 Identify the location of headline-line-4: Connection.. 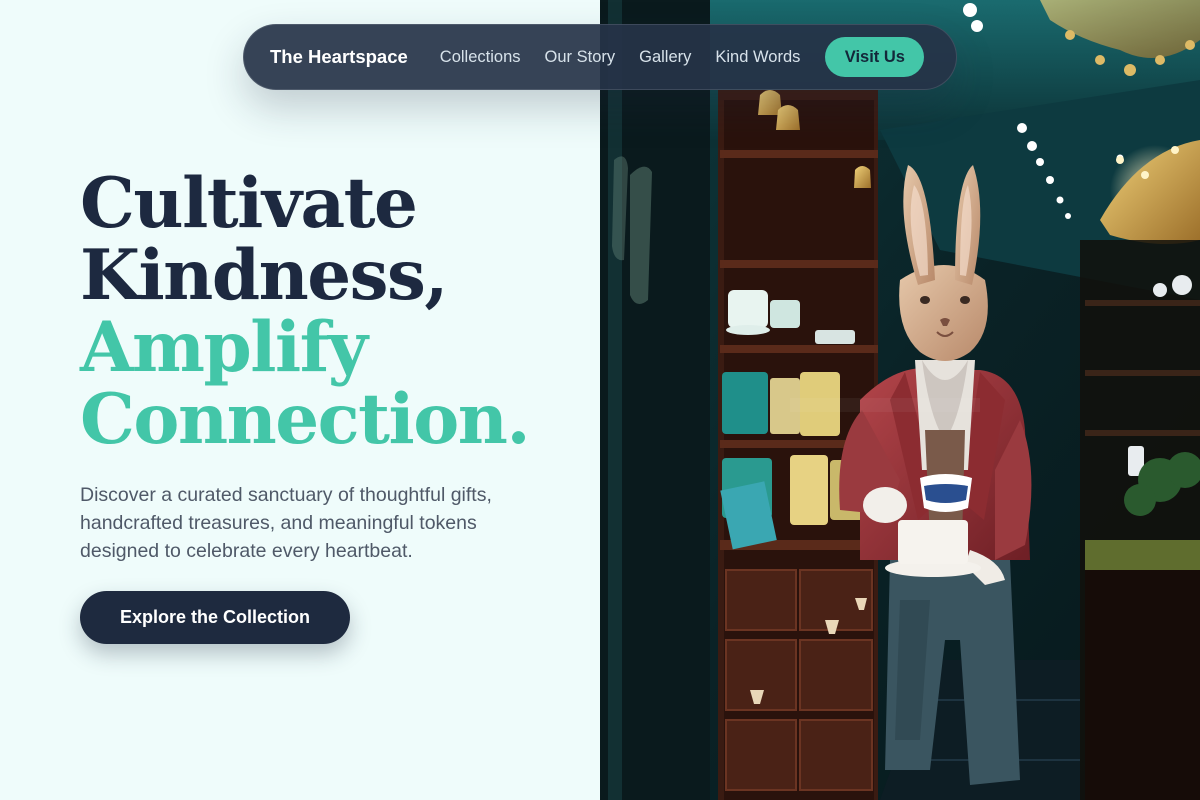
(305, 419).